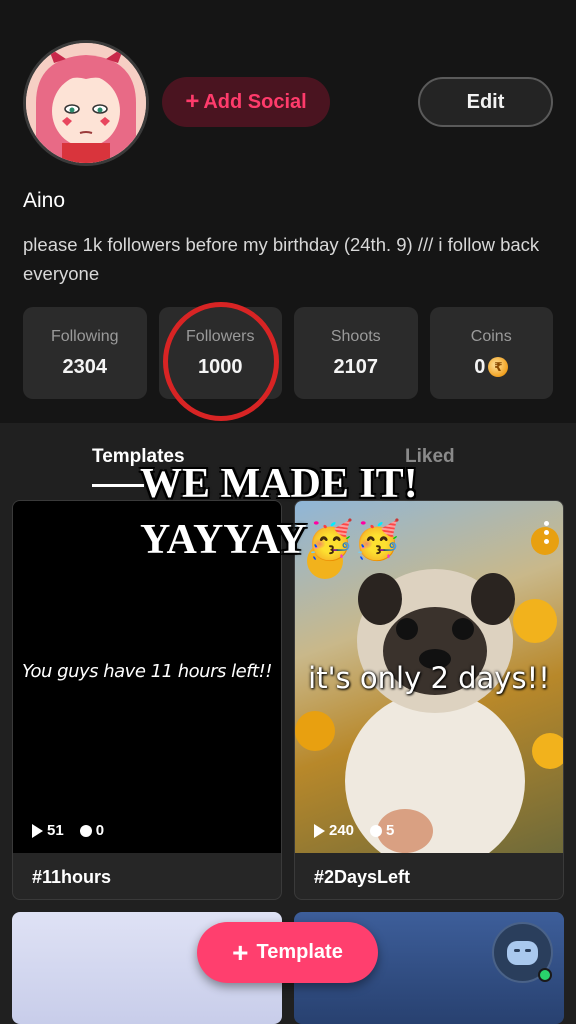 This screenshot has height=1024, width=576. What do you see at coordinates (220, 353) in the screenshot?
I see `stat-followers: Followers 1000` at bounding box center [220, 353].